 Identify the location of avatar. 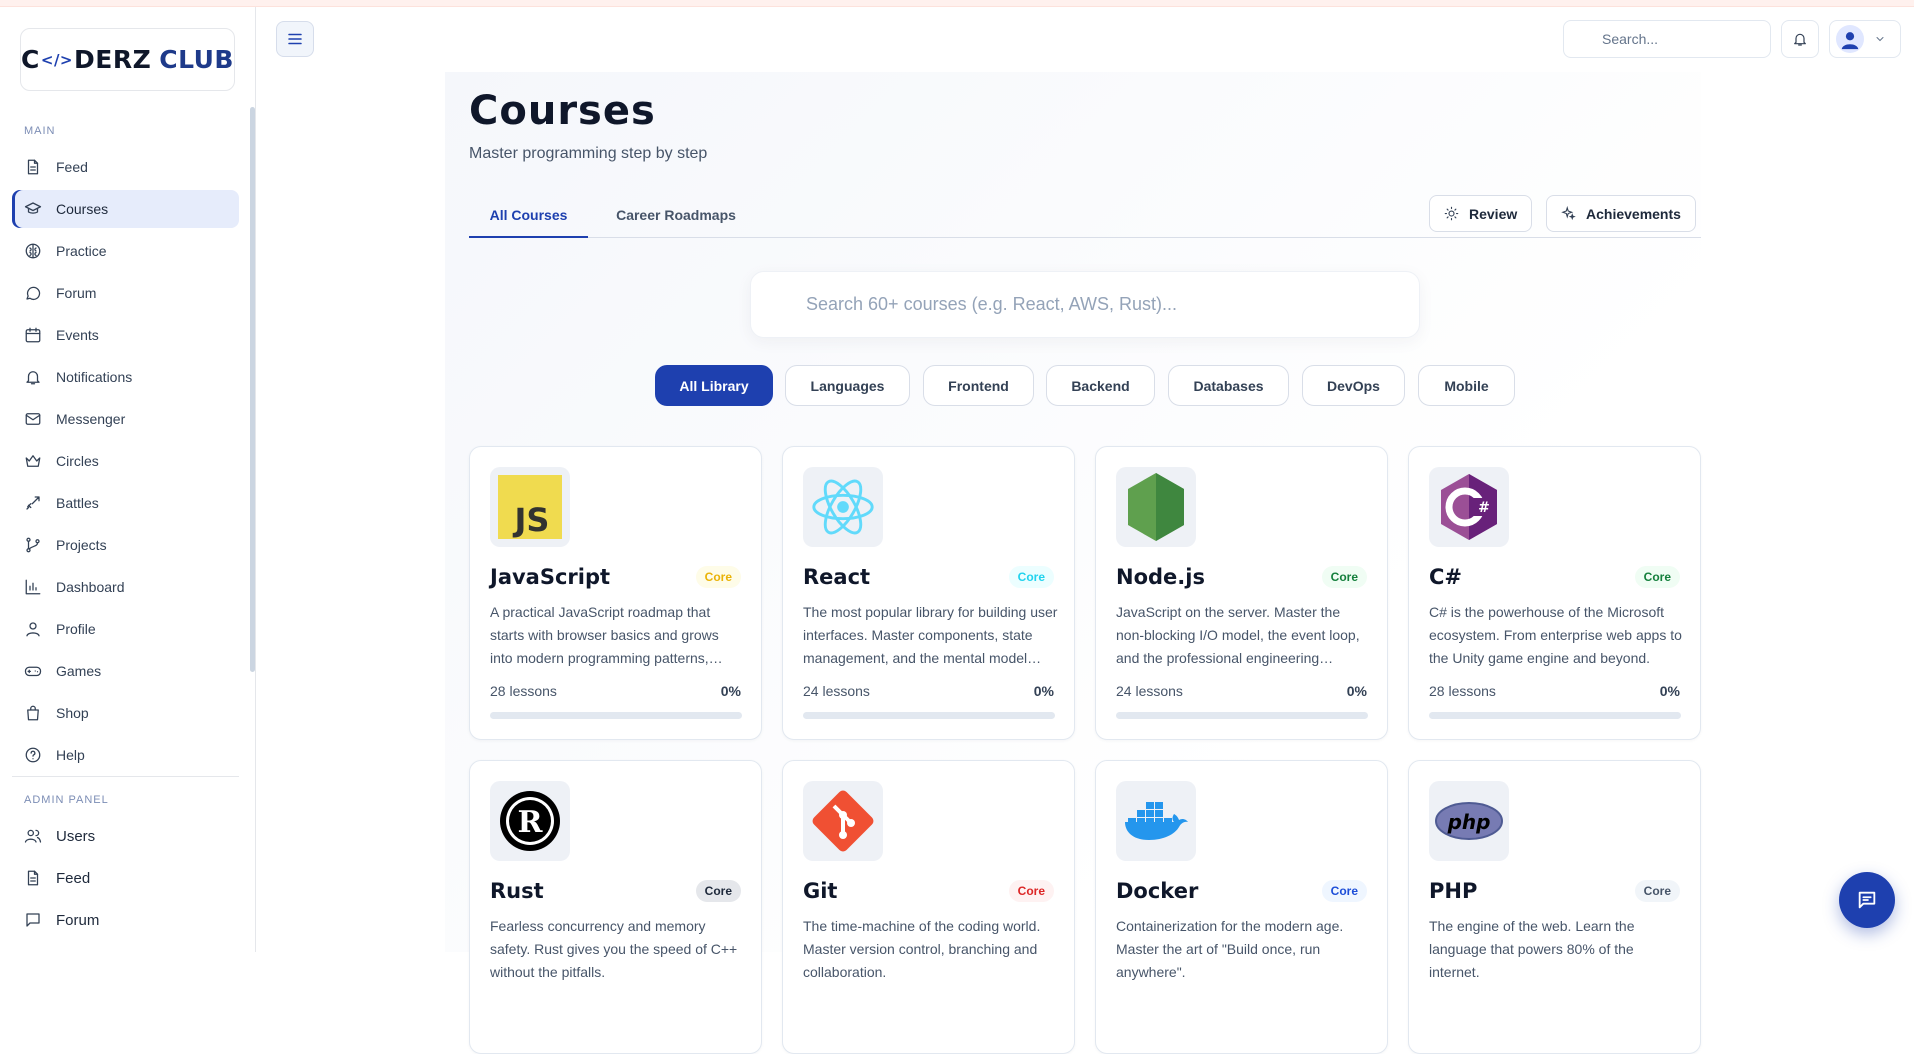
(1850, 39).